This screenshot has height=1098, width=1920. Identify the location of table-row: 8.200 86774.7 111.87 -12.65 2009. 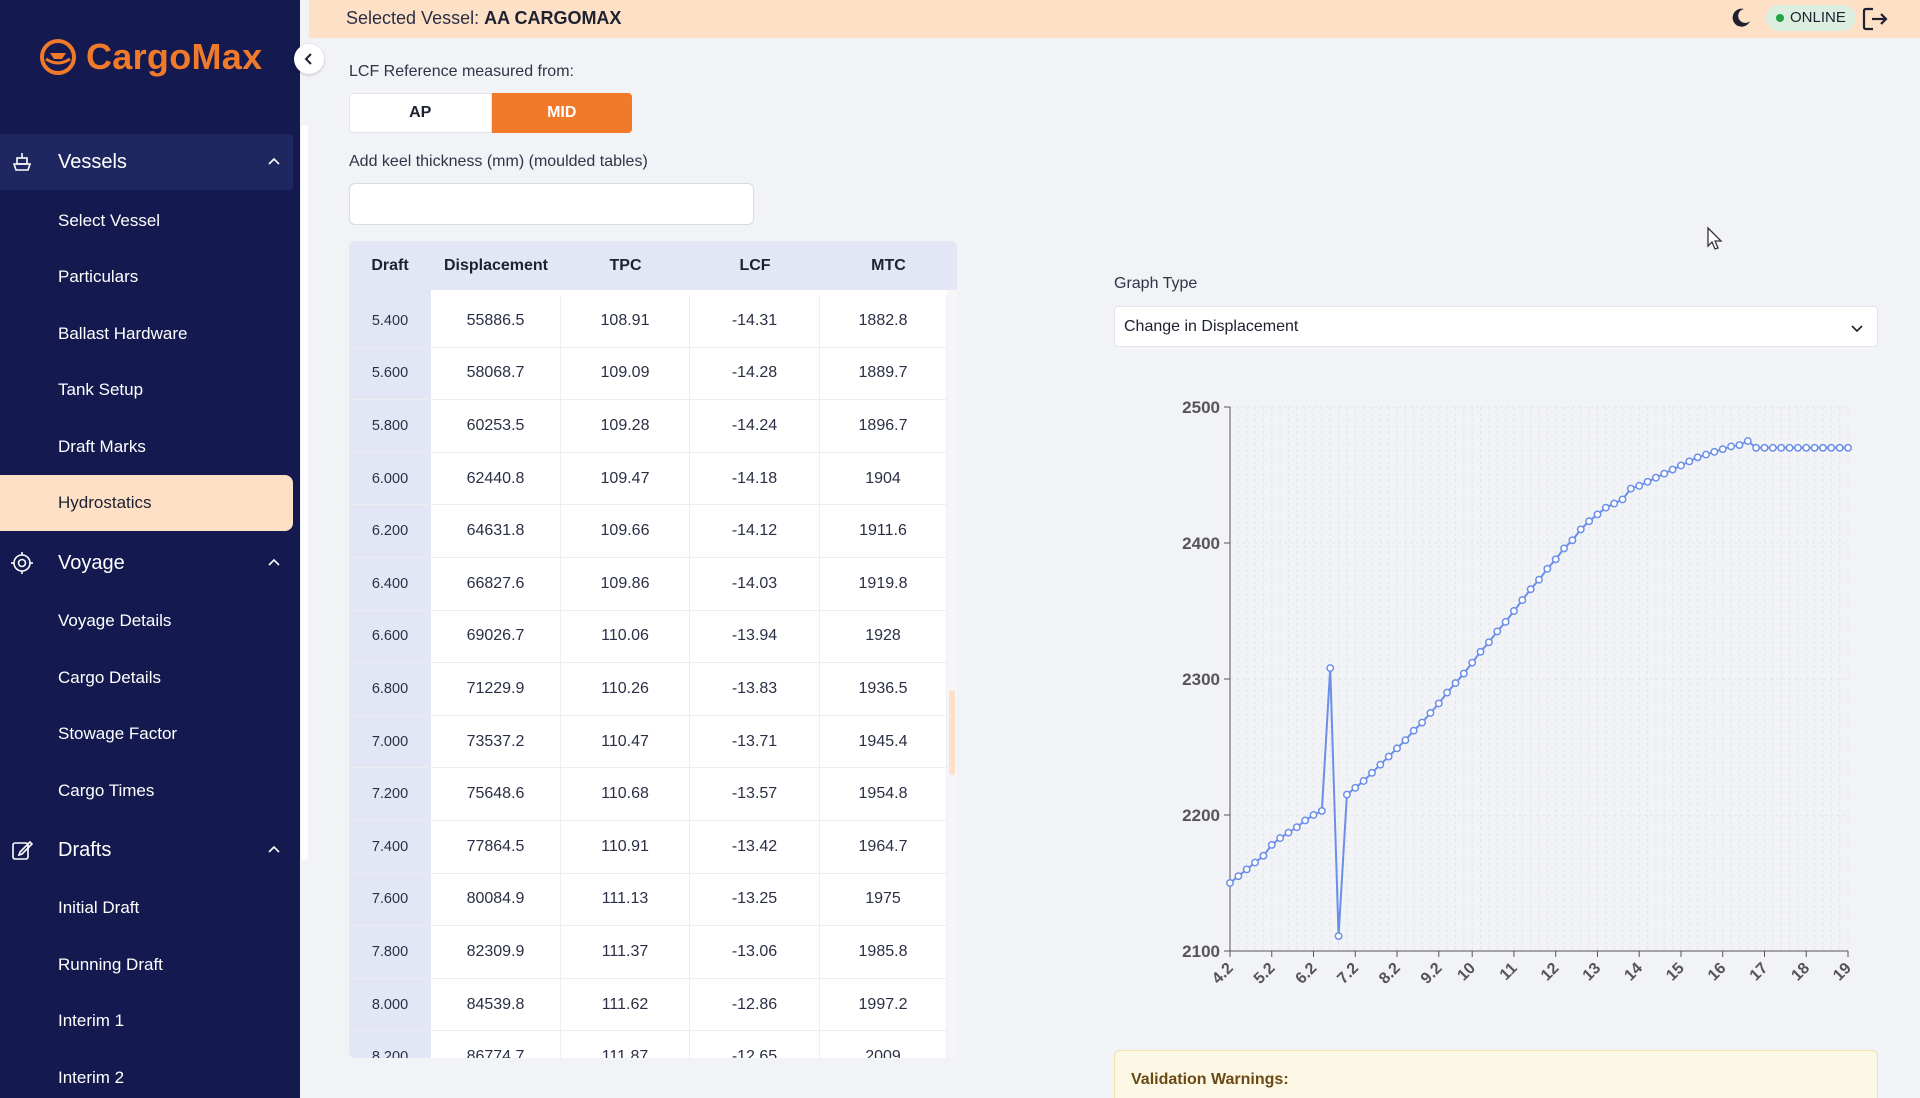
(648, 1044).